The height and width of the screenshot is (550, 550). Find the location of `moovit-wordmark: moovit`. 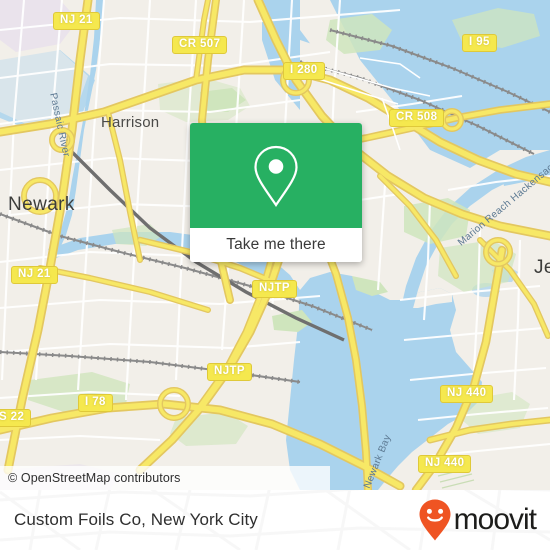

moovit-wordmark: moovit is located at coordinates (495, 519).